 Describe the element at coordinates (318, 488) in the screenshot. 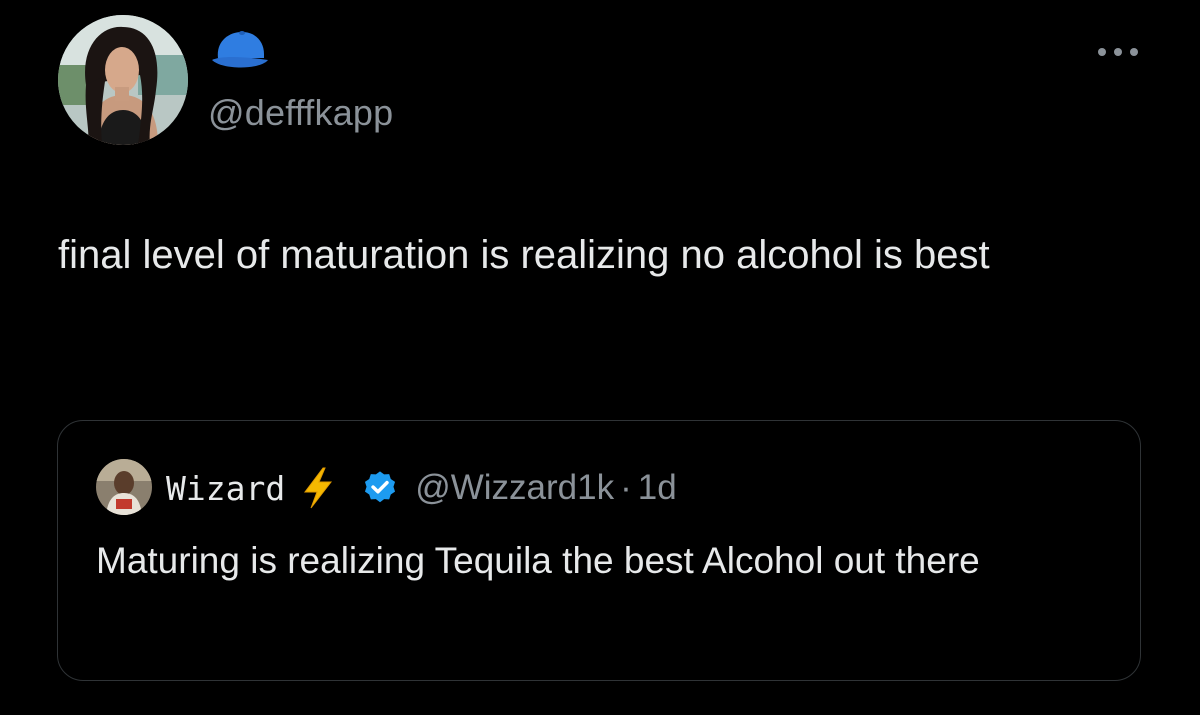

I see `lightning-bolt-icon` at that location.